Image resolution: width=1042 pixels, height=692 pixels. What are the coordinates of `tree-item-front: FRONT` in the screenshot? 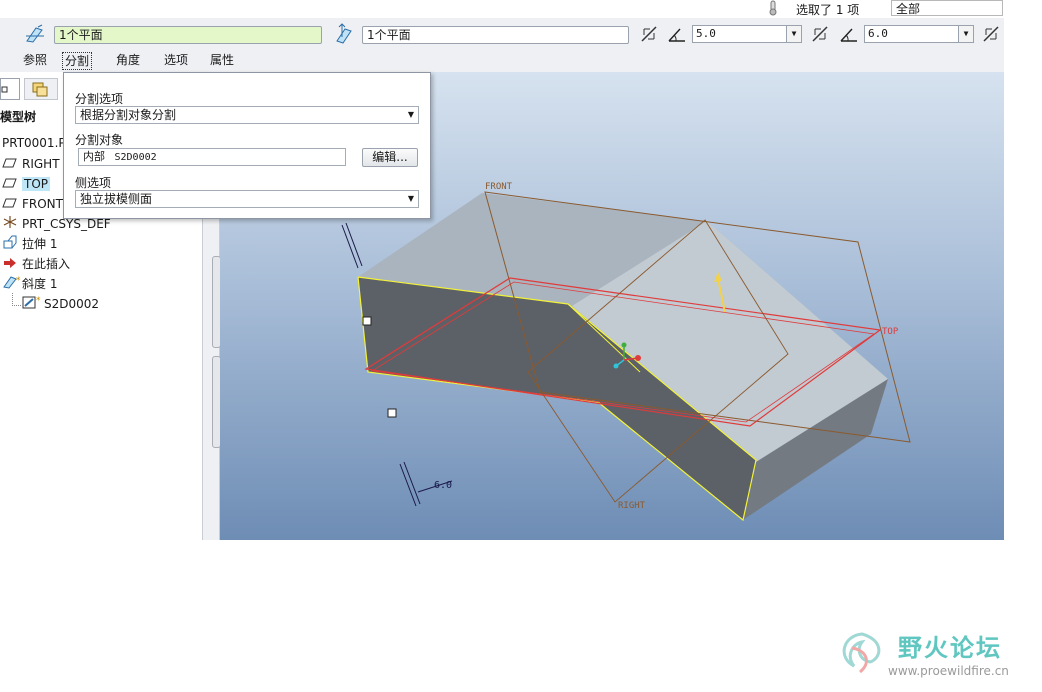 It's located at (32, 204).